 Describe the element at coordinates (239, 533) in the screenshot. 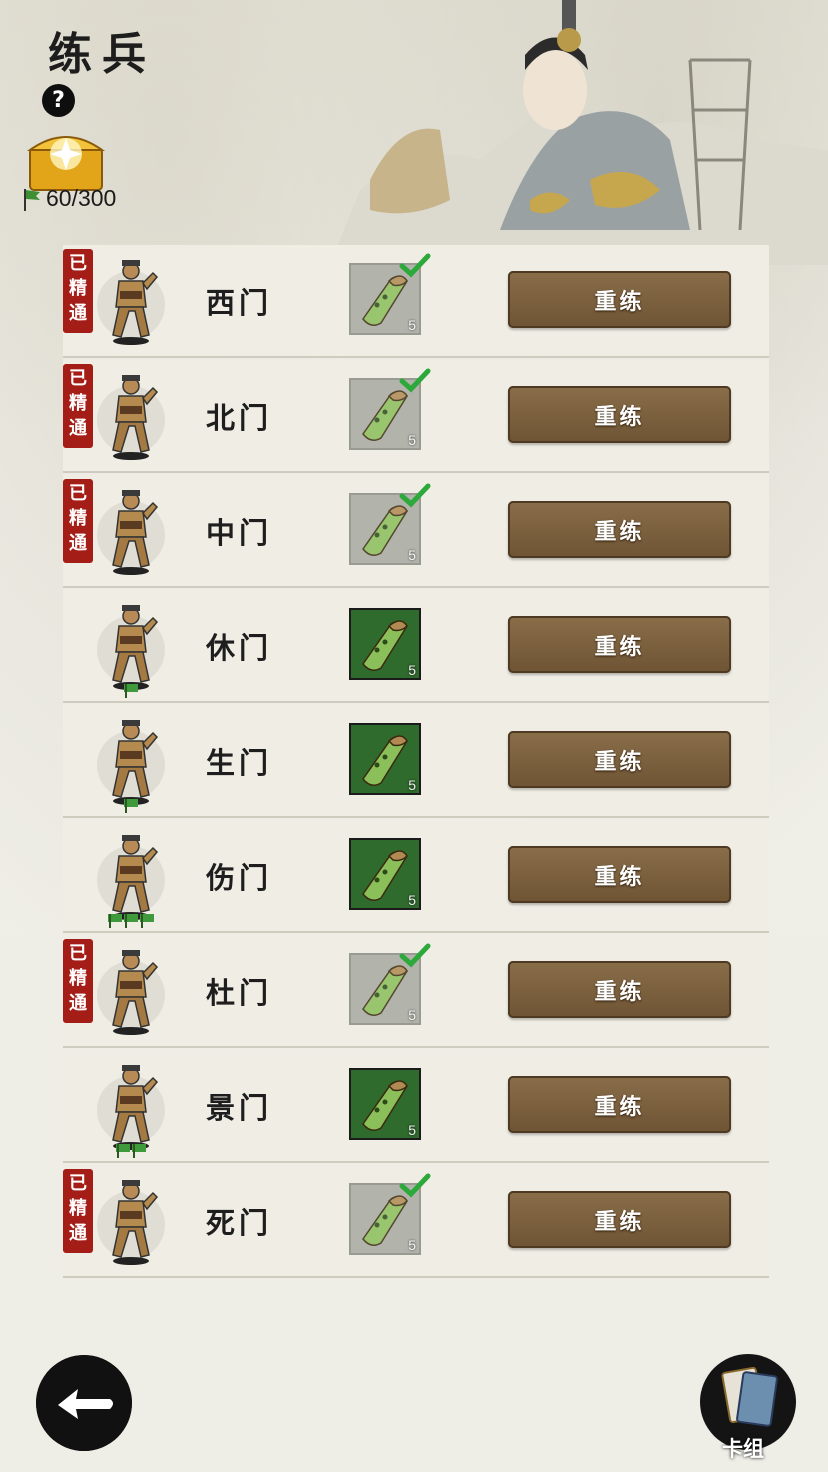

I see `formation-name: 中门` at that location.